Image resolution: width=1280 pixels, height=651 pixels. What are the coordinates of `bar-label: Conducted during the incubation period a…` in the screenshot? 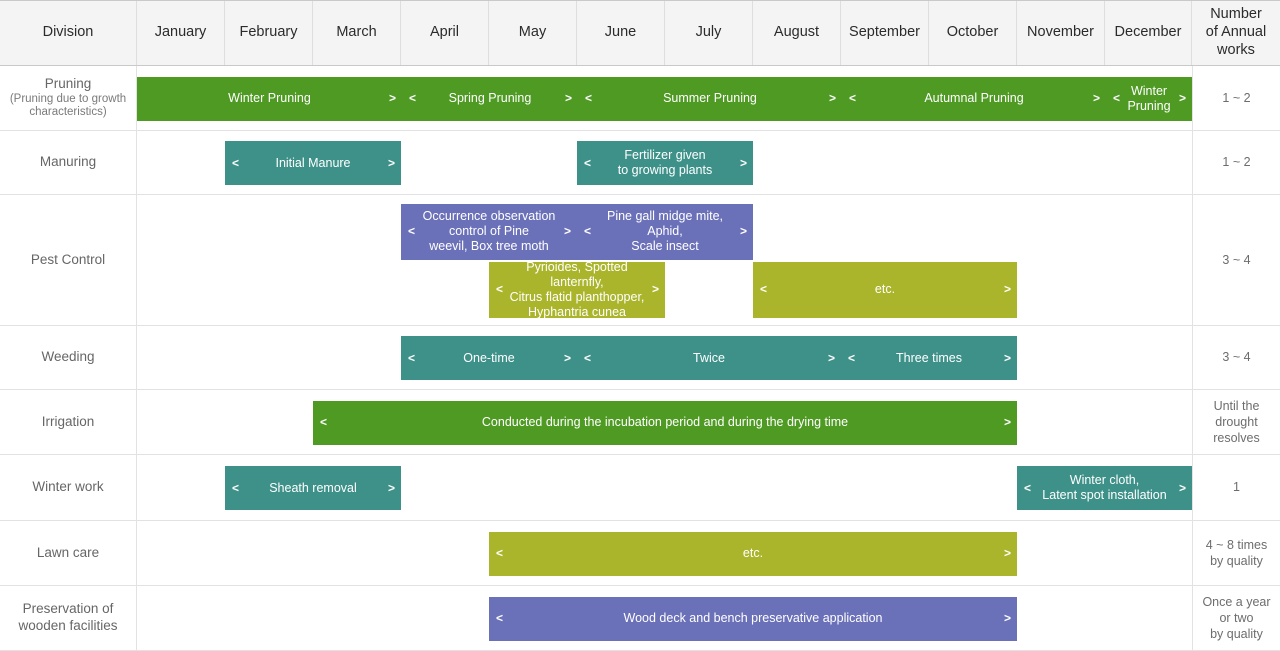 It's located at (665, 422).